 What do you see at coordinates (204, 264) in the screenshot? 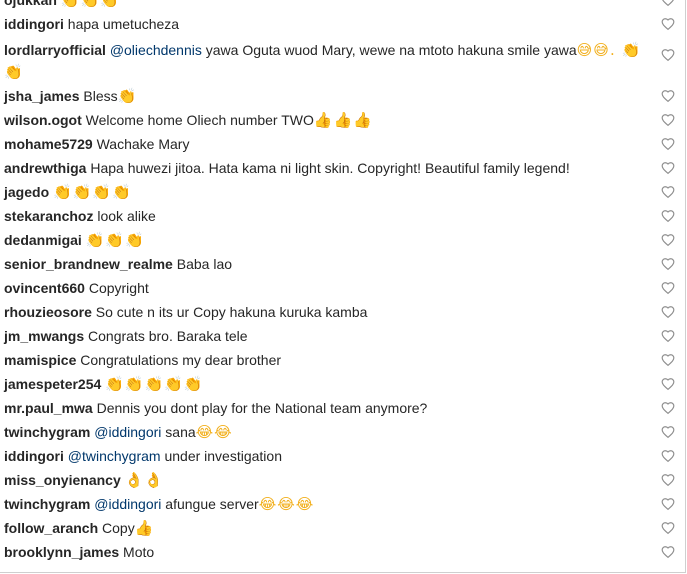
I see `comment-text: Baba lao` at bounding box center [204, 264].